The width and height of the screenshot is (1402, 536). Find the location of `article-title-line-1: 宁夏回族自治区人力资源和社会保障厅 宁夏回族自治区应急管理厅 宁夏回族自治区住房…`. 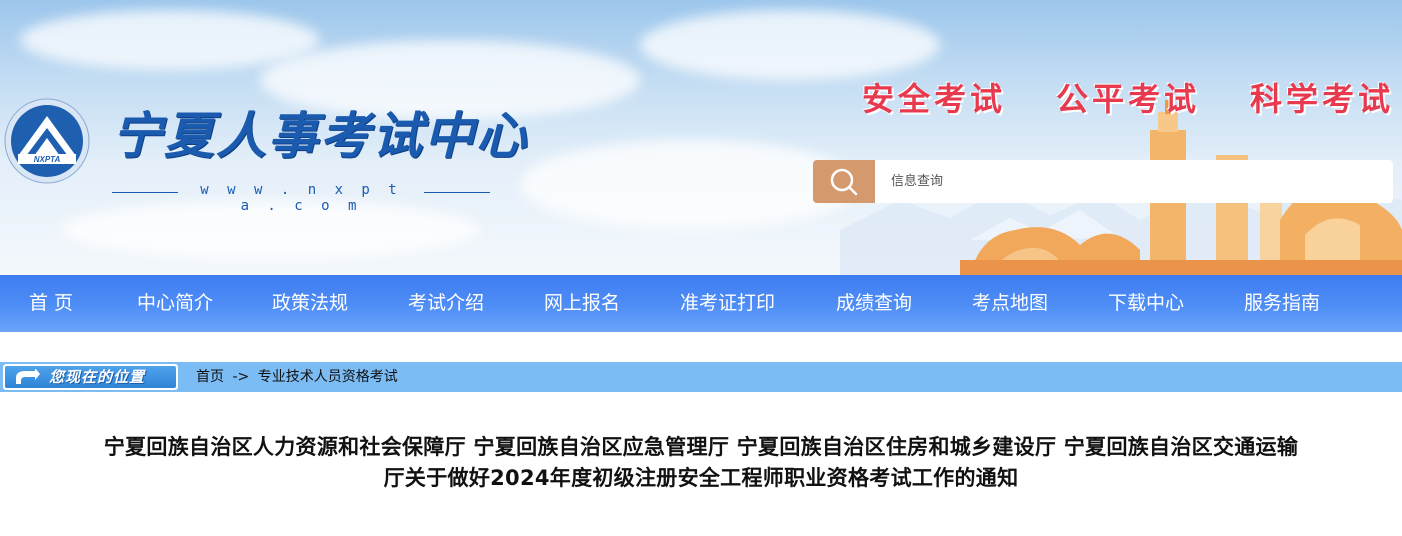

article-title-line-1: 宁夏回族自治区人力资源和社会保障厅 宁夏回族自治区应急管理厅 宁夏回族自治区住房… is located at coordinates (701, 447).